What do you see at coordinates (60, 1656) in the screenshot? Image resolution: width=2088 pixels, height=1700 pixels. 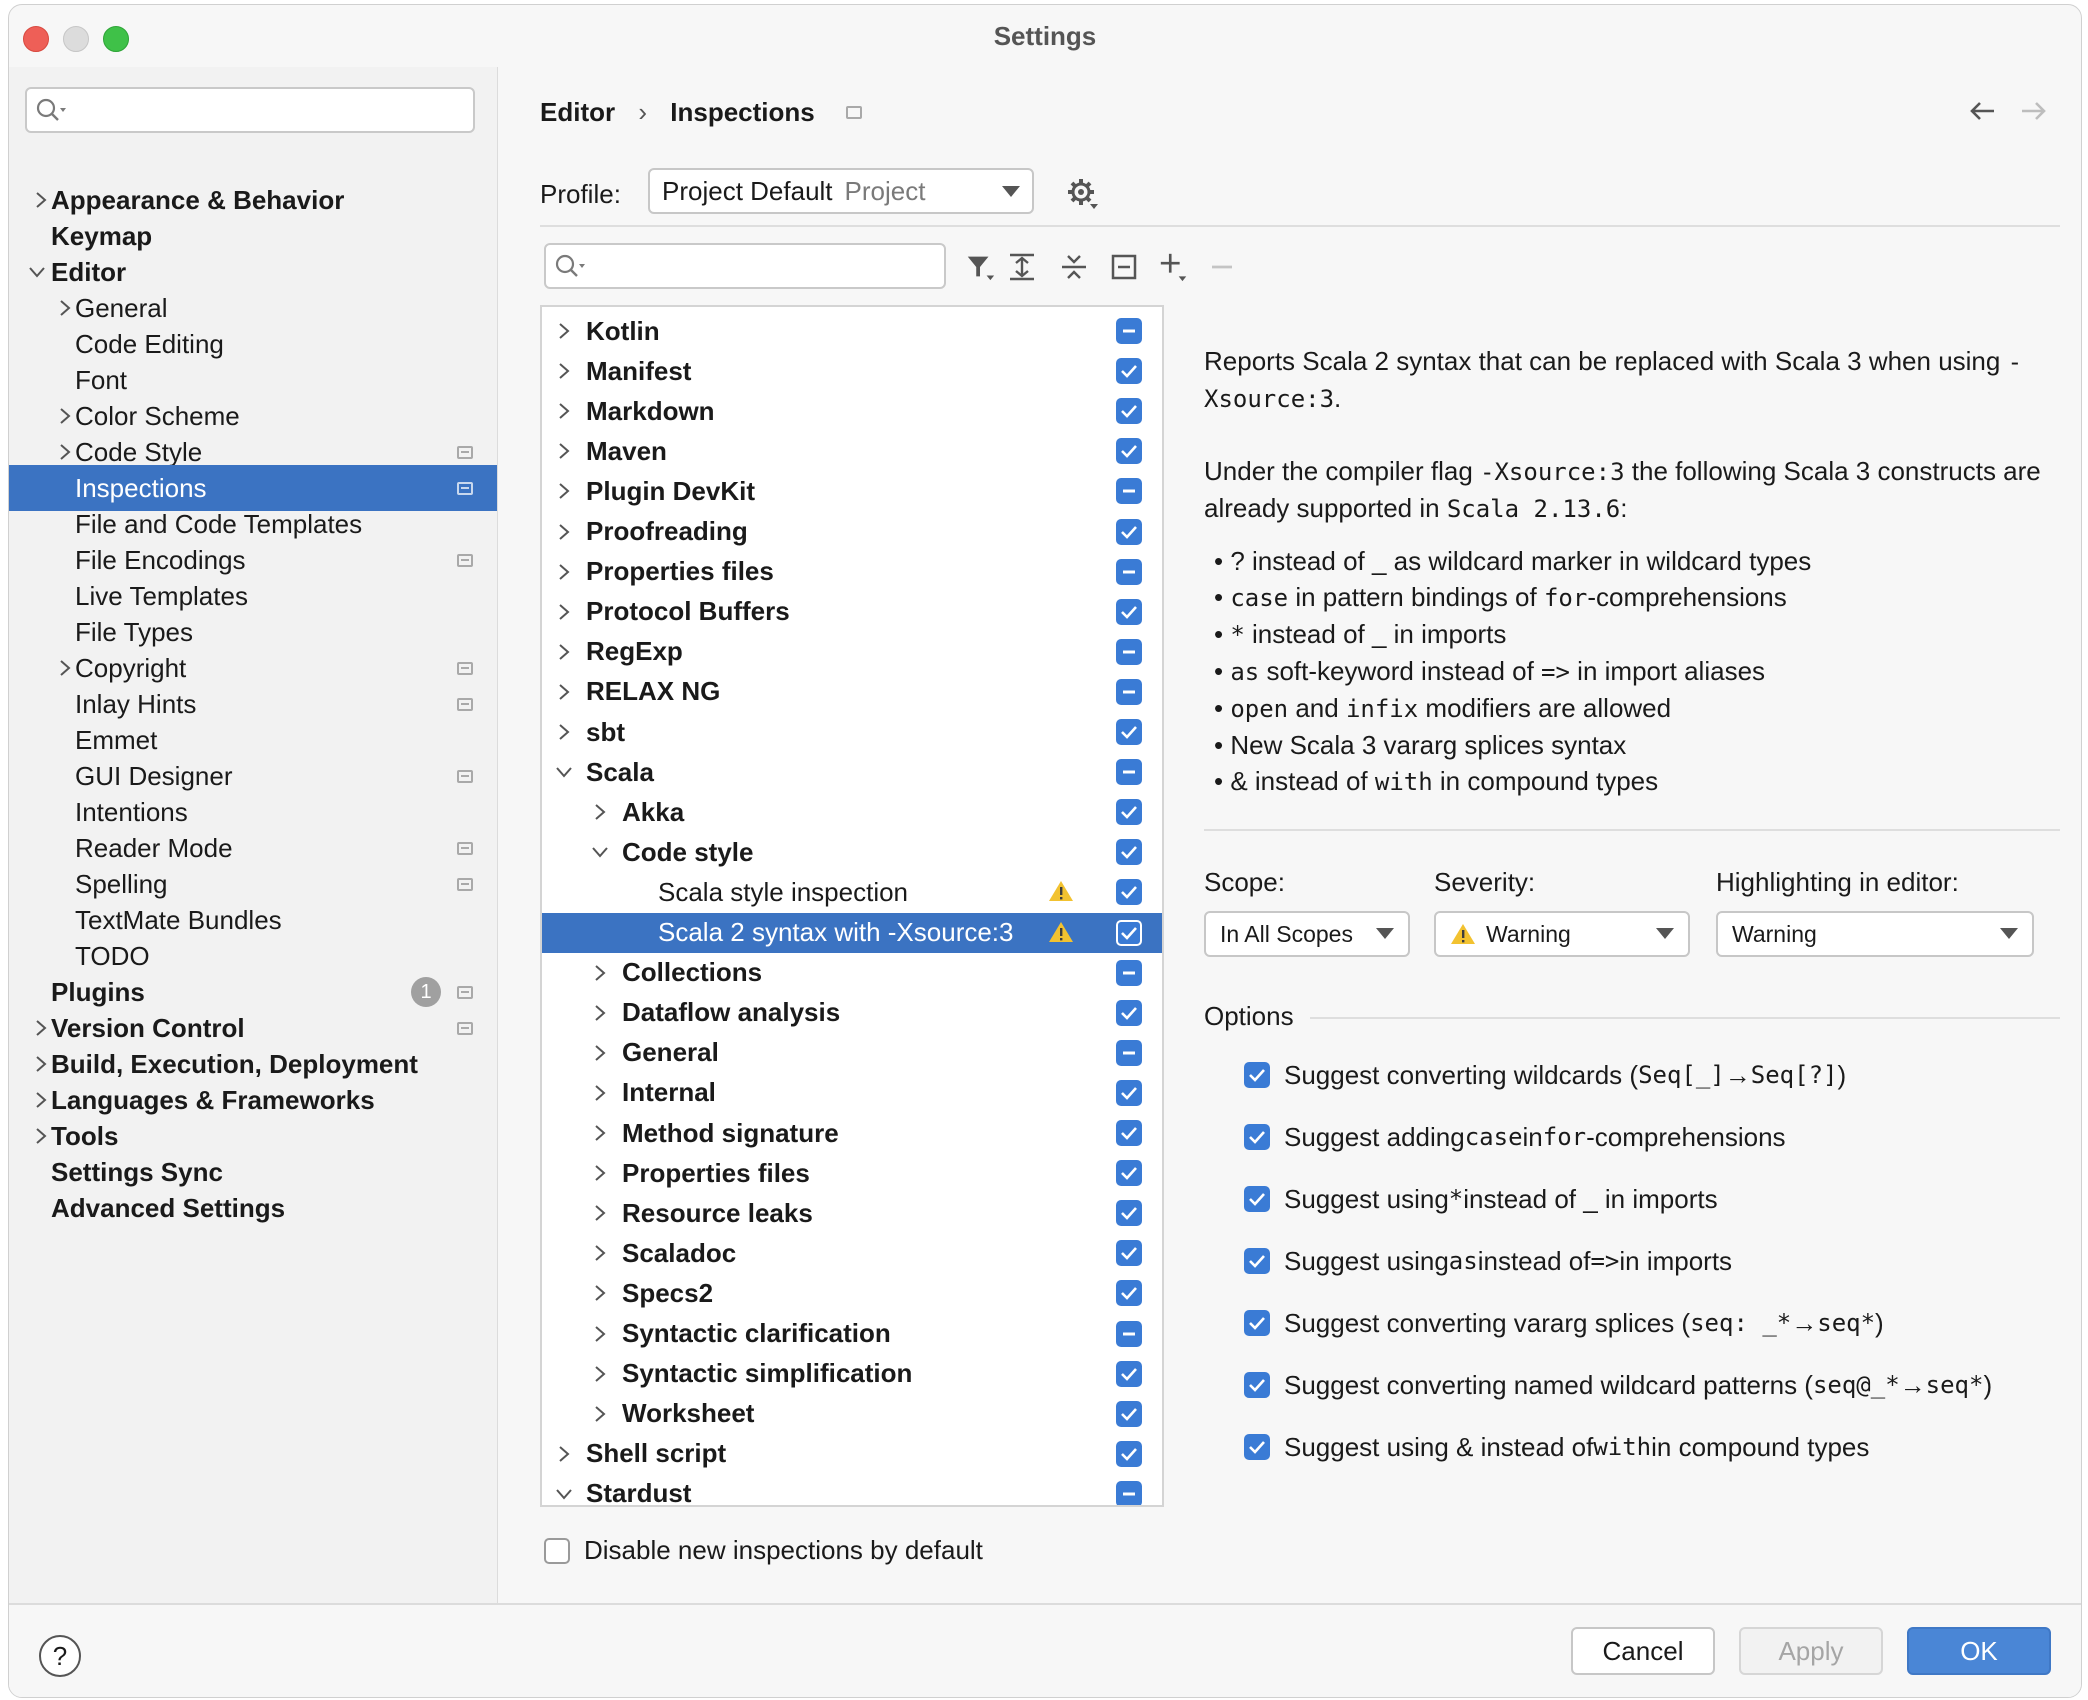 I see `help-button: ?` at bounding box center [60, 1656].